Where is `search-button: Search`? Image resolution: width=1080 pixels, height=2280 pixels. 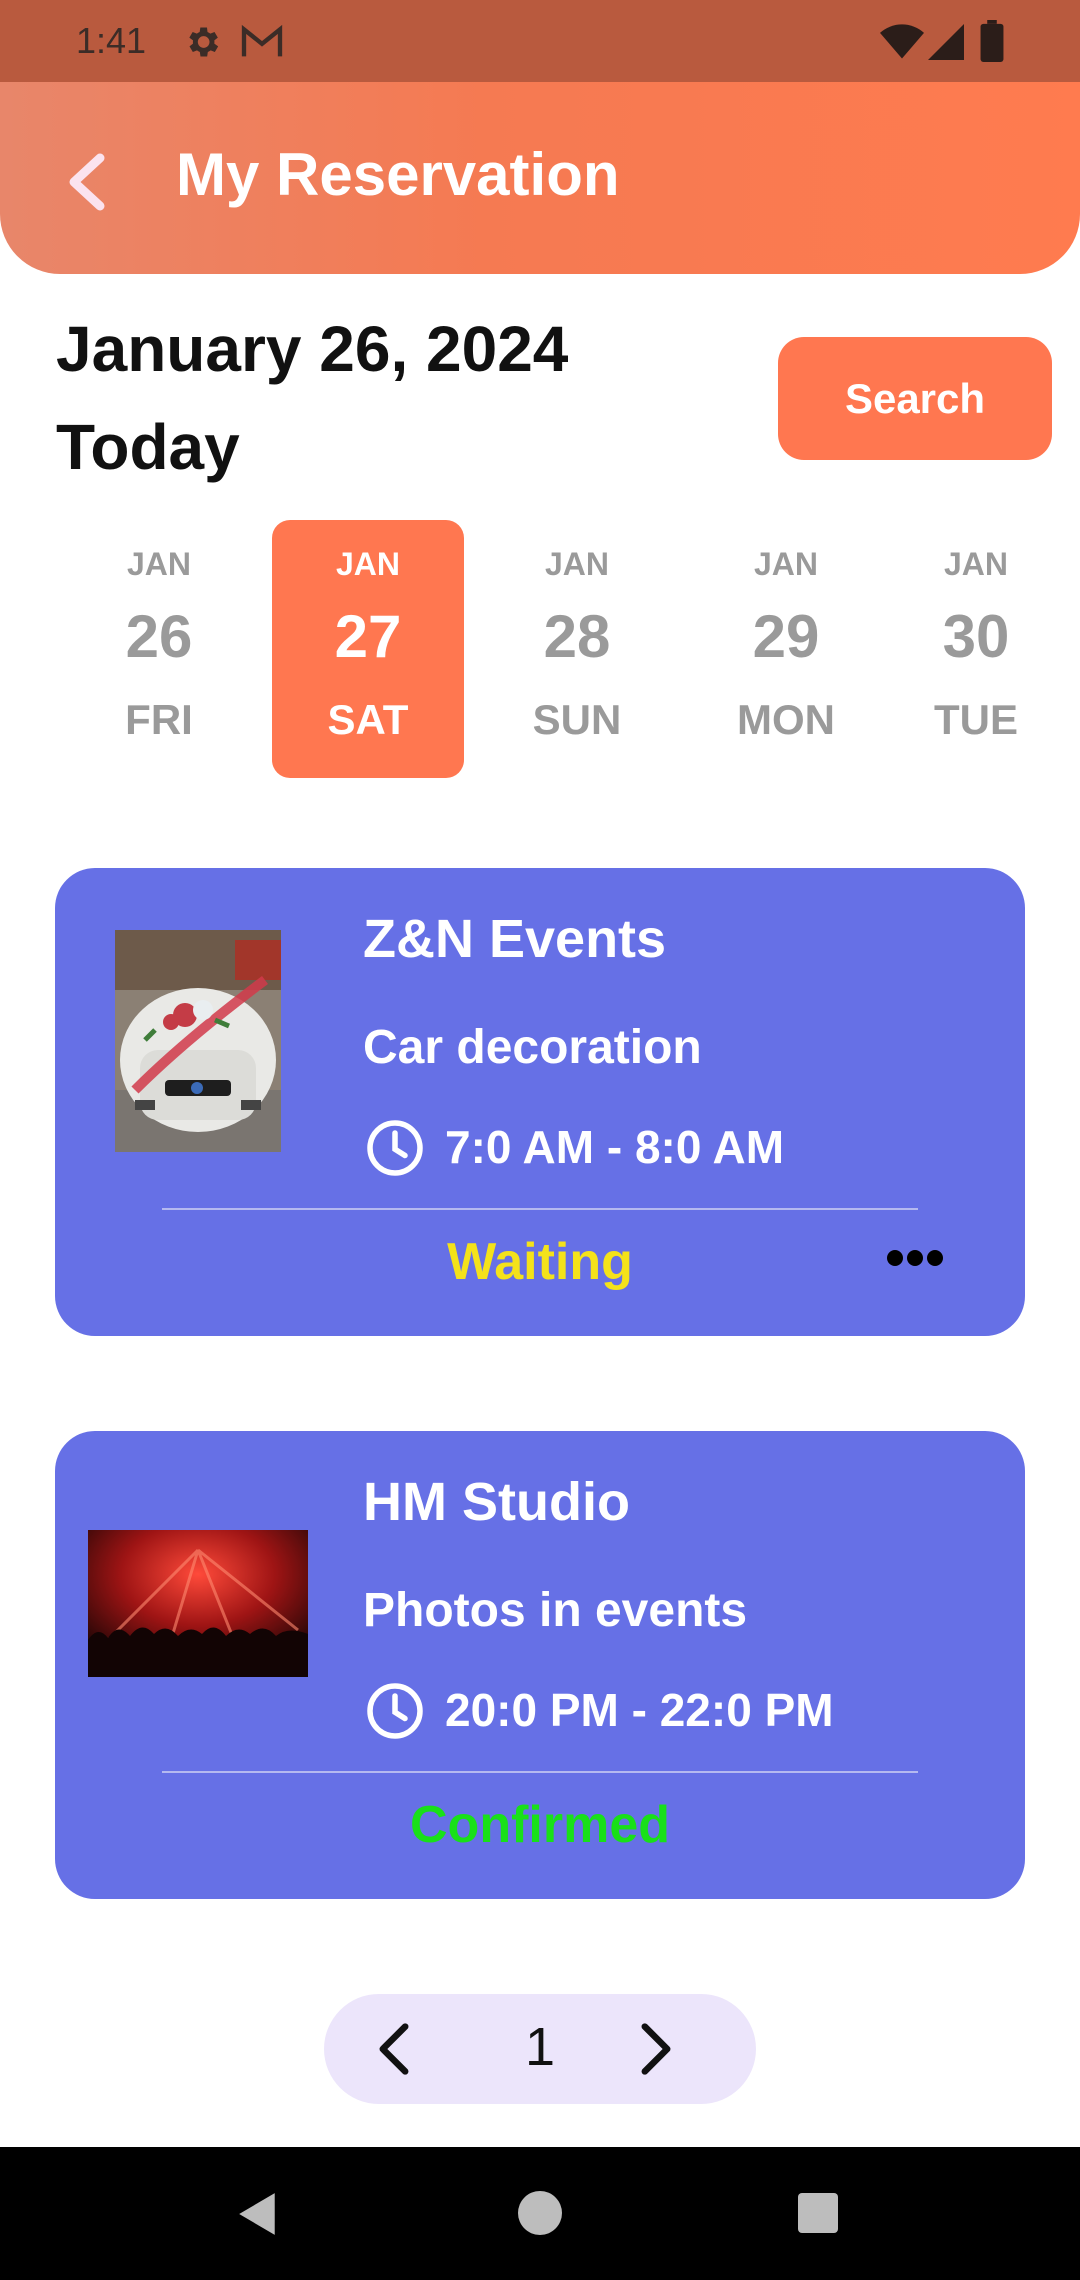 search-button: Search is located at coordinates (915, 398).